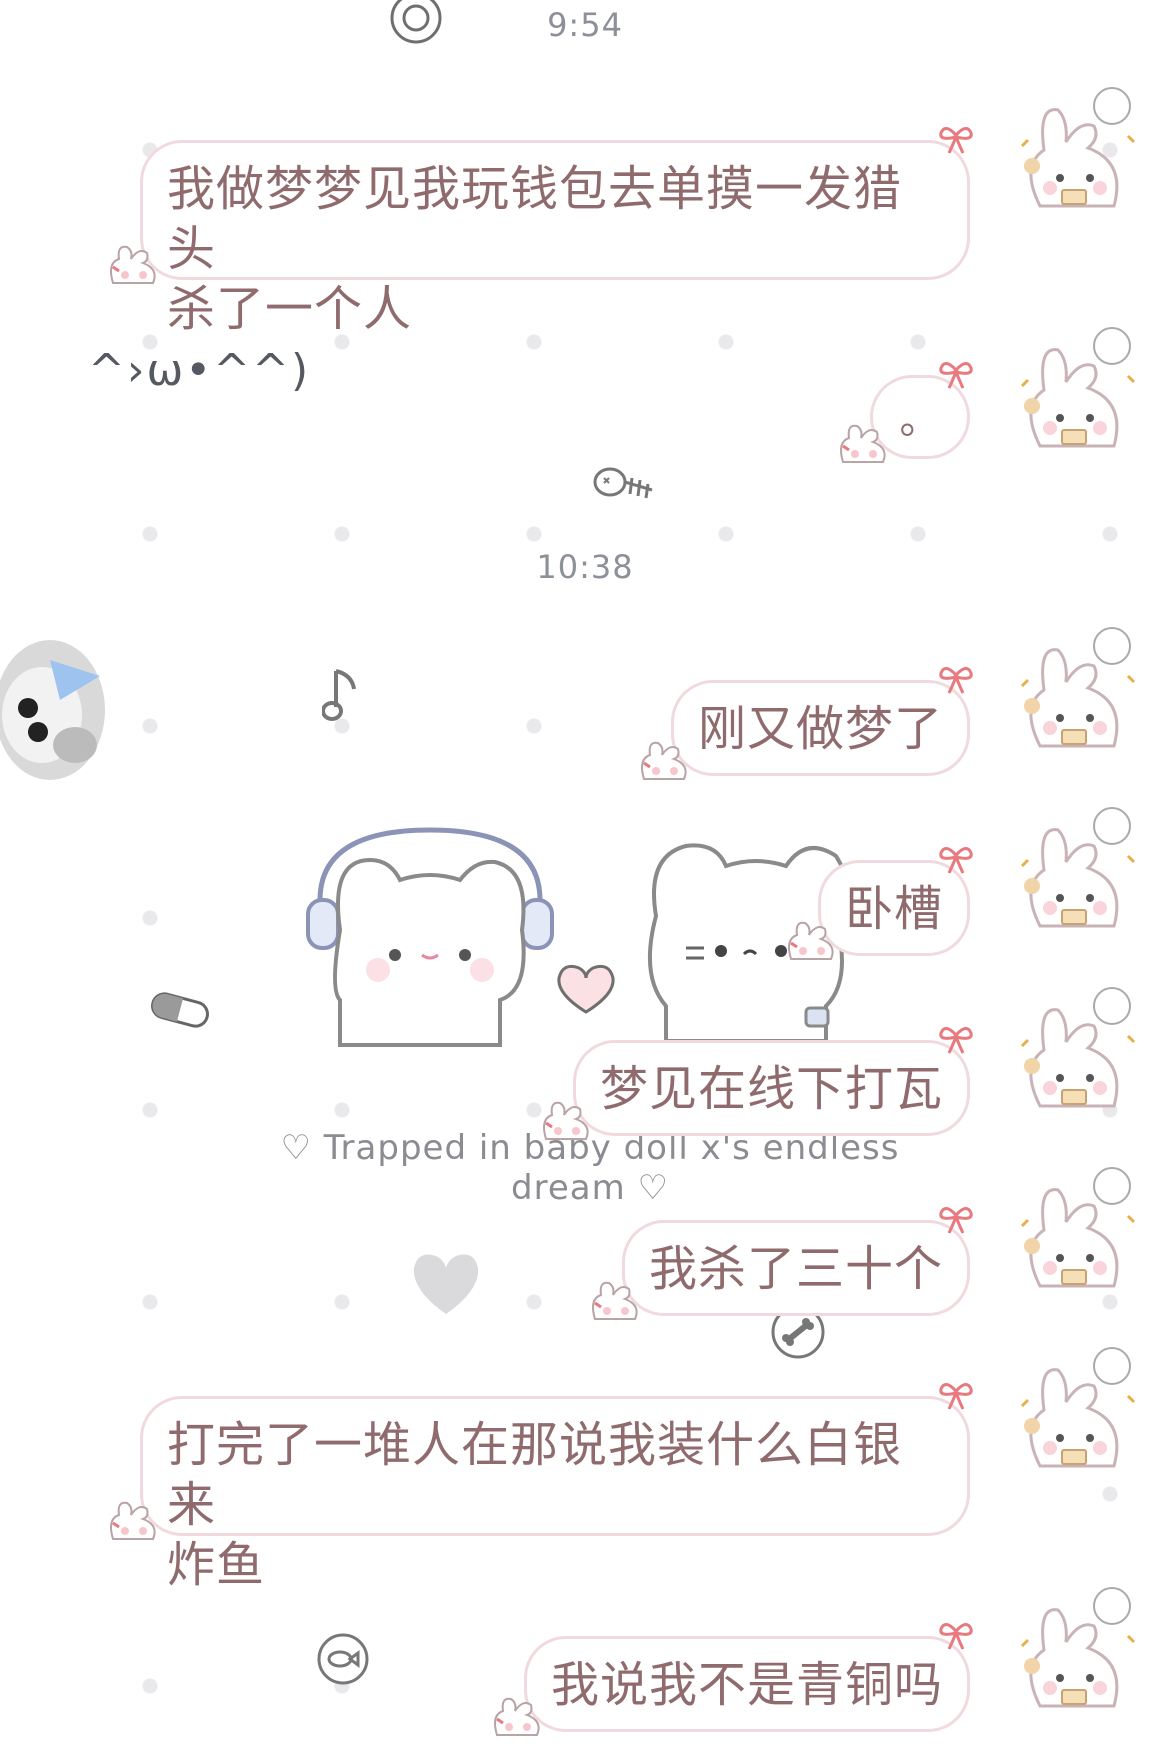 The image size is (1170, 1744). Describe the element at coordinates (416, 22) in the screenshot. I see `donut-icon` at that location.